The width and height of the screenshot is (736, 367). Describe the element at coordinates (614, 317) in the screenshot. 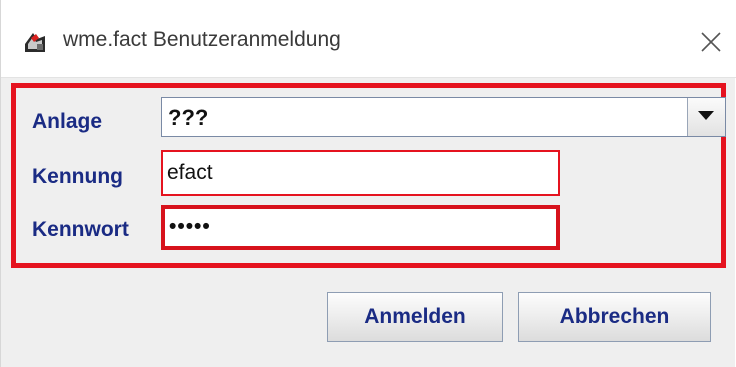

I see `abbrechen-button: Abbrechen` at that location.